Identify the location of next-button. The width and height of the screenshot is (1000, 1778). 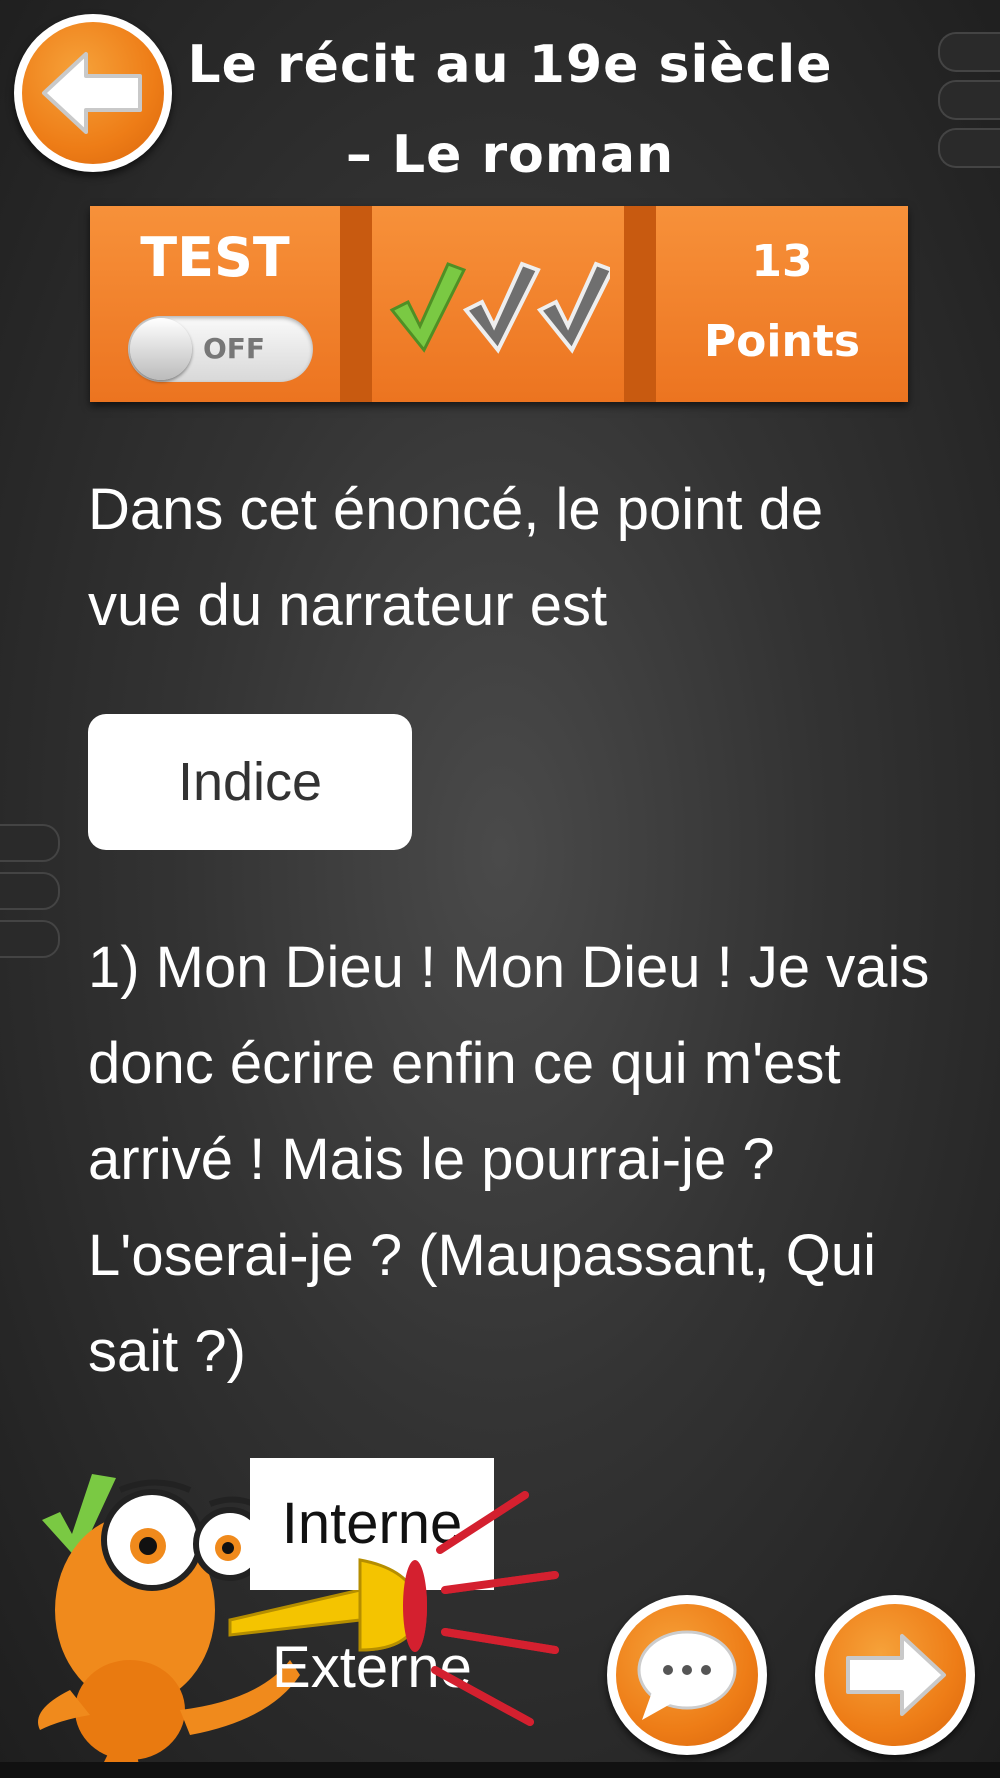
(895, 1675).